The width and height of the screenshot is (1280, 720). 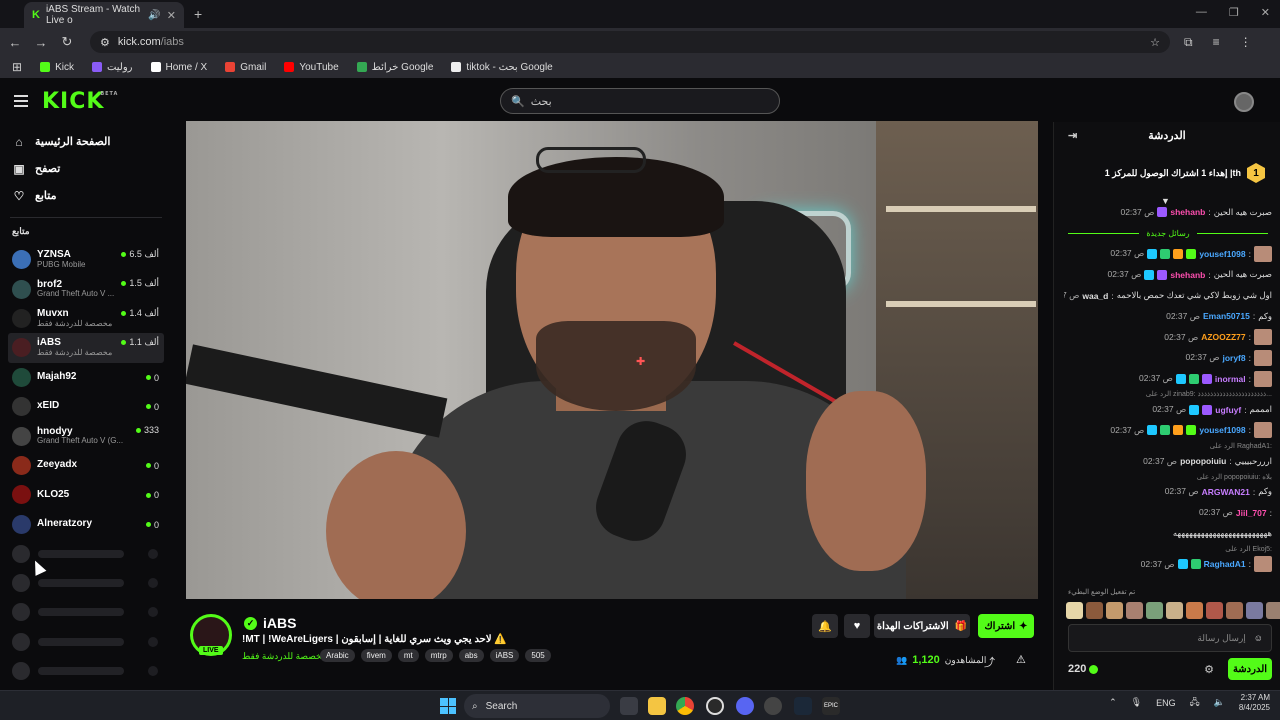 I want to click on site-info-icon: ⚙, so click(x=105, y=42).